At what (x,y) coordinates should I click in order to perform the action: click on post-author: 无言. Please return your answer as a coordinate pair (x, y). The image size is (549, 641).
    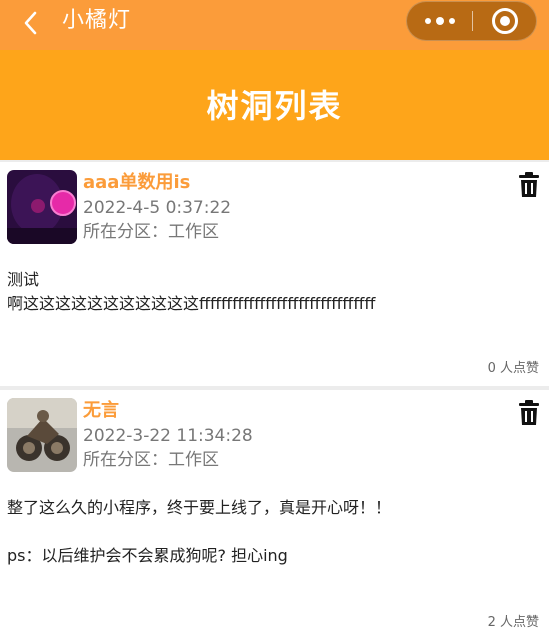
    Looking at the image, I should click on (101, 410).